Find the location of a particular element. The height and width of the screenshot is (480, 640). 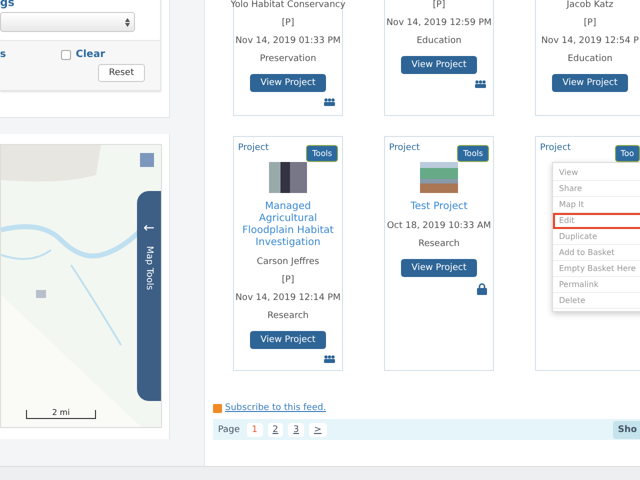

map: 2 mi ← Map Tools is located at coordinates (81, 286).